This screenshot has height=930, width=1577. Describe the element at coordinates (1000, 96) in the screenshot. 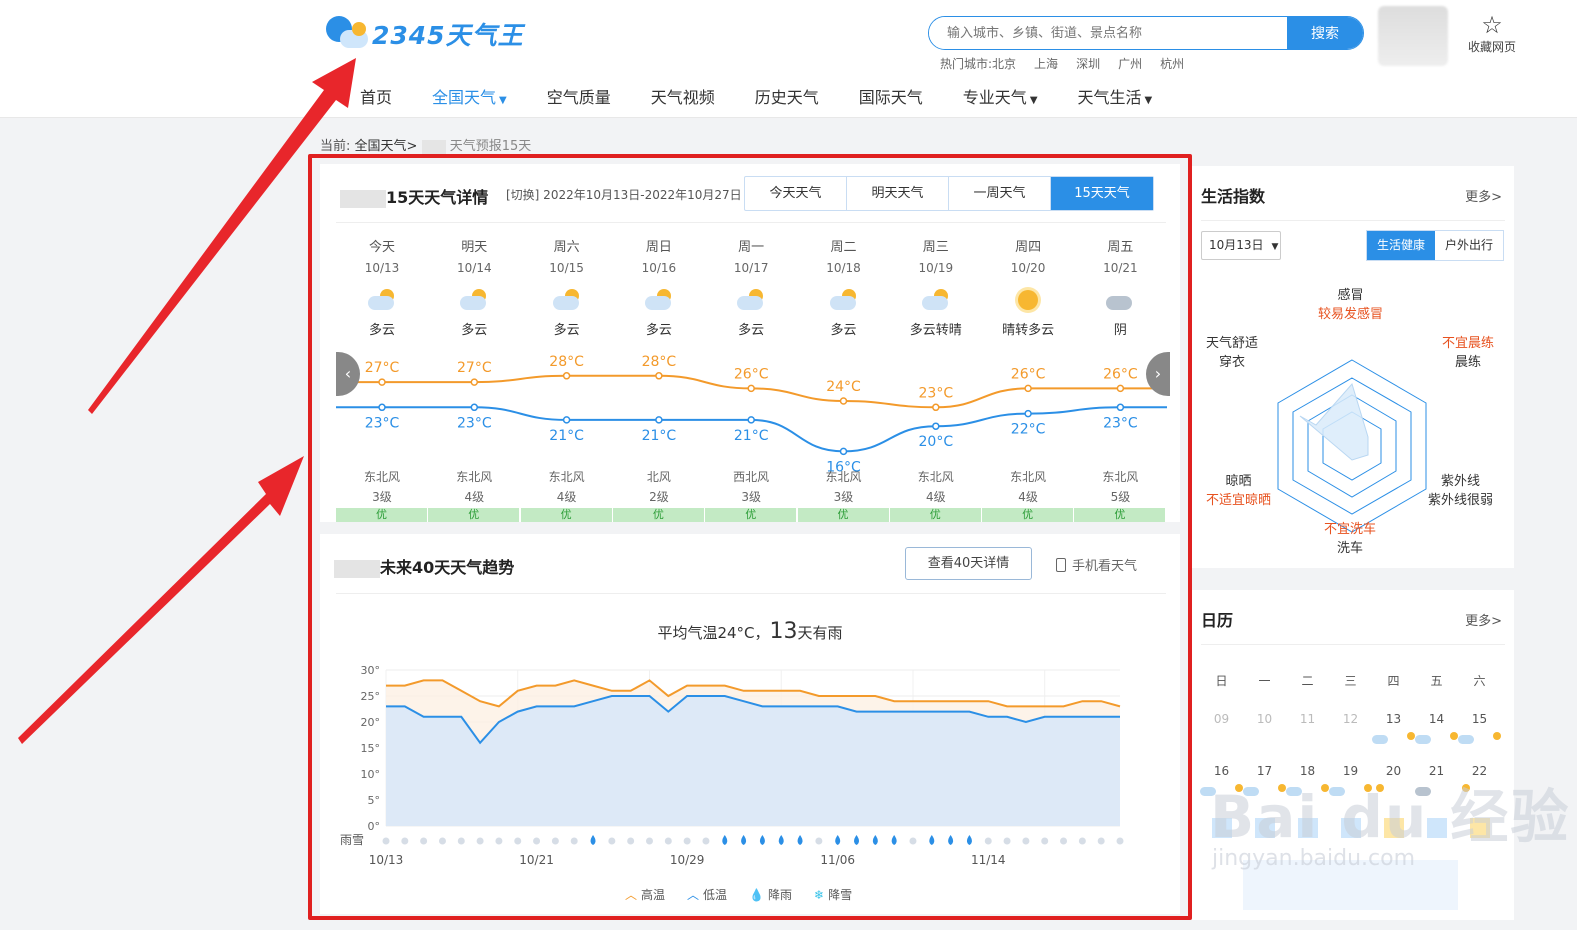

I see `nav-professional-weather: 专业天气 ▼` at that location.